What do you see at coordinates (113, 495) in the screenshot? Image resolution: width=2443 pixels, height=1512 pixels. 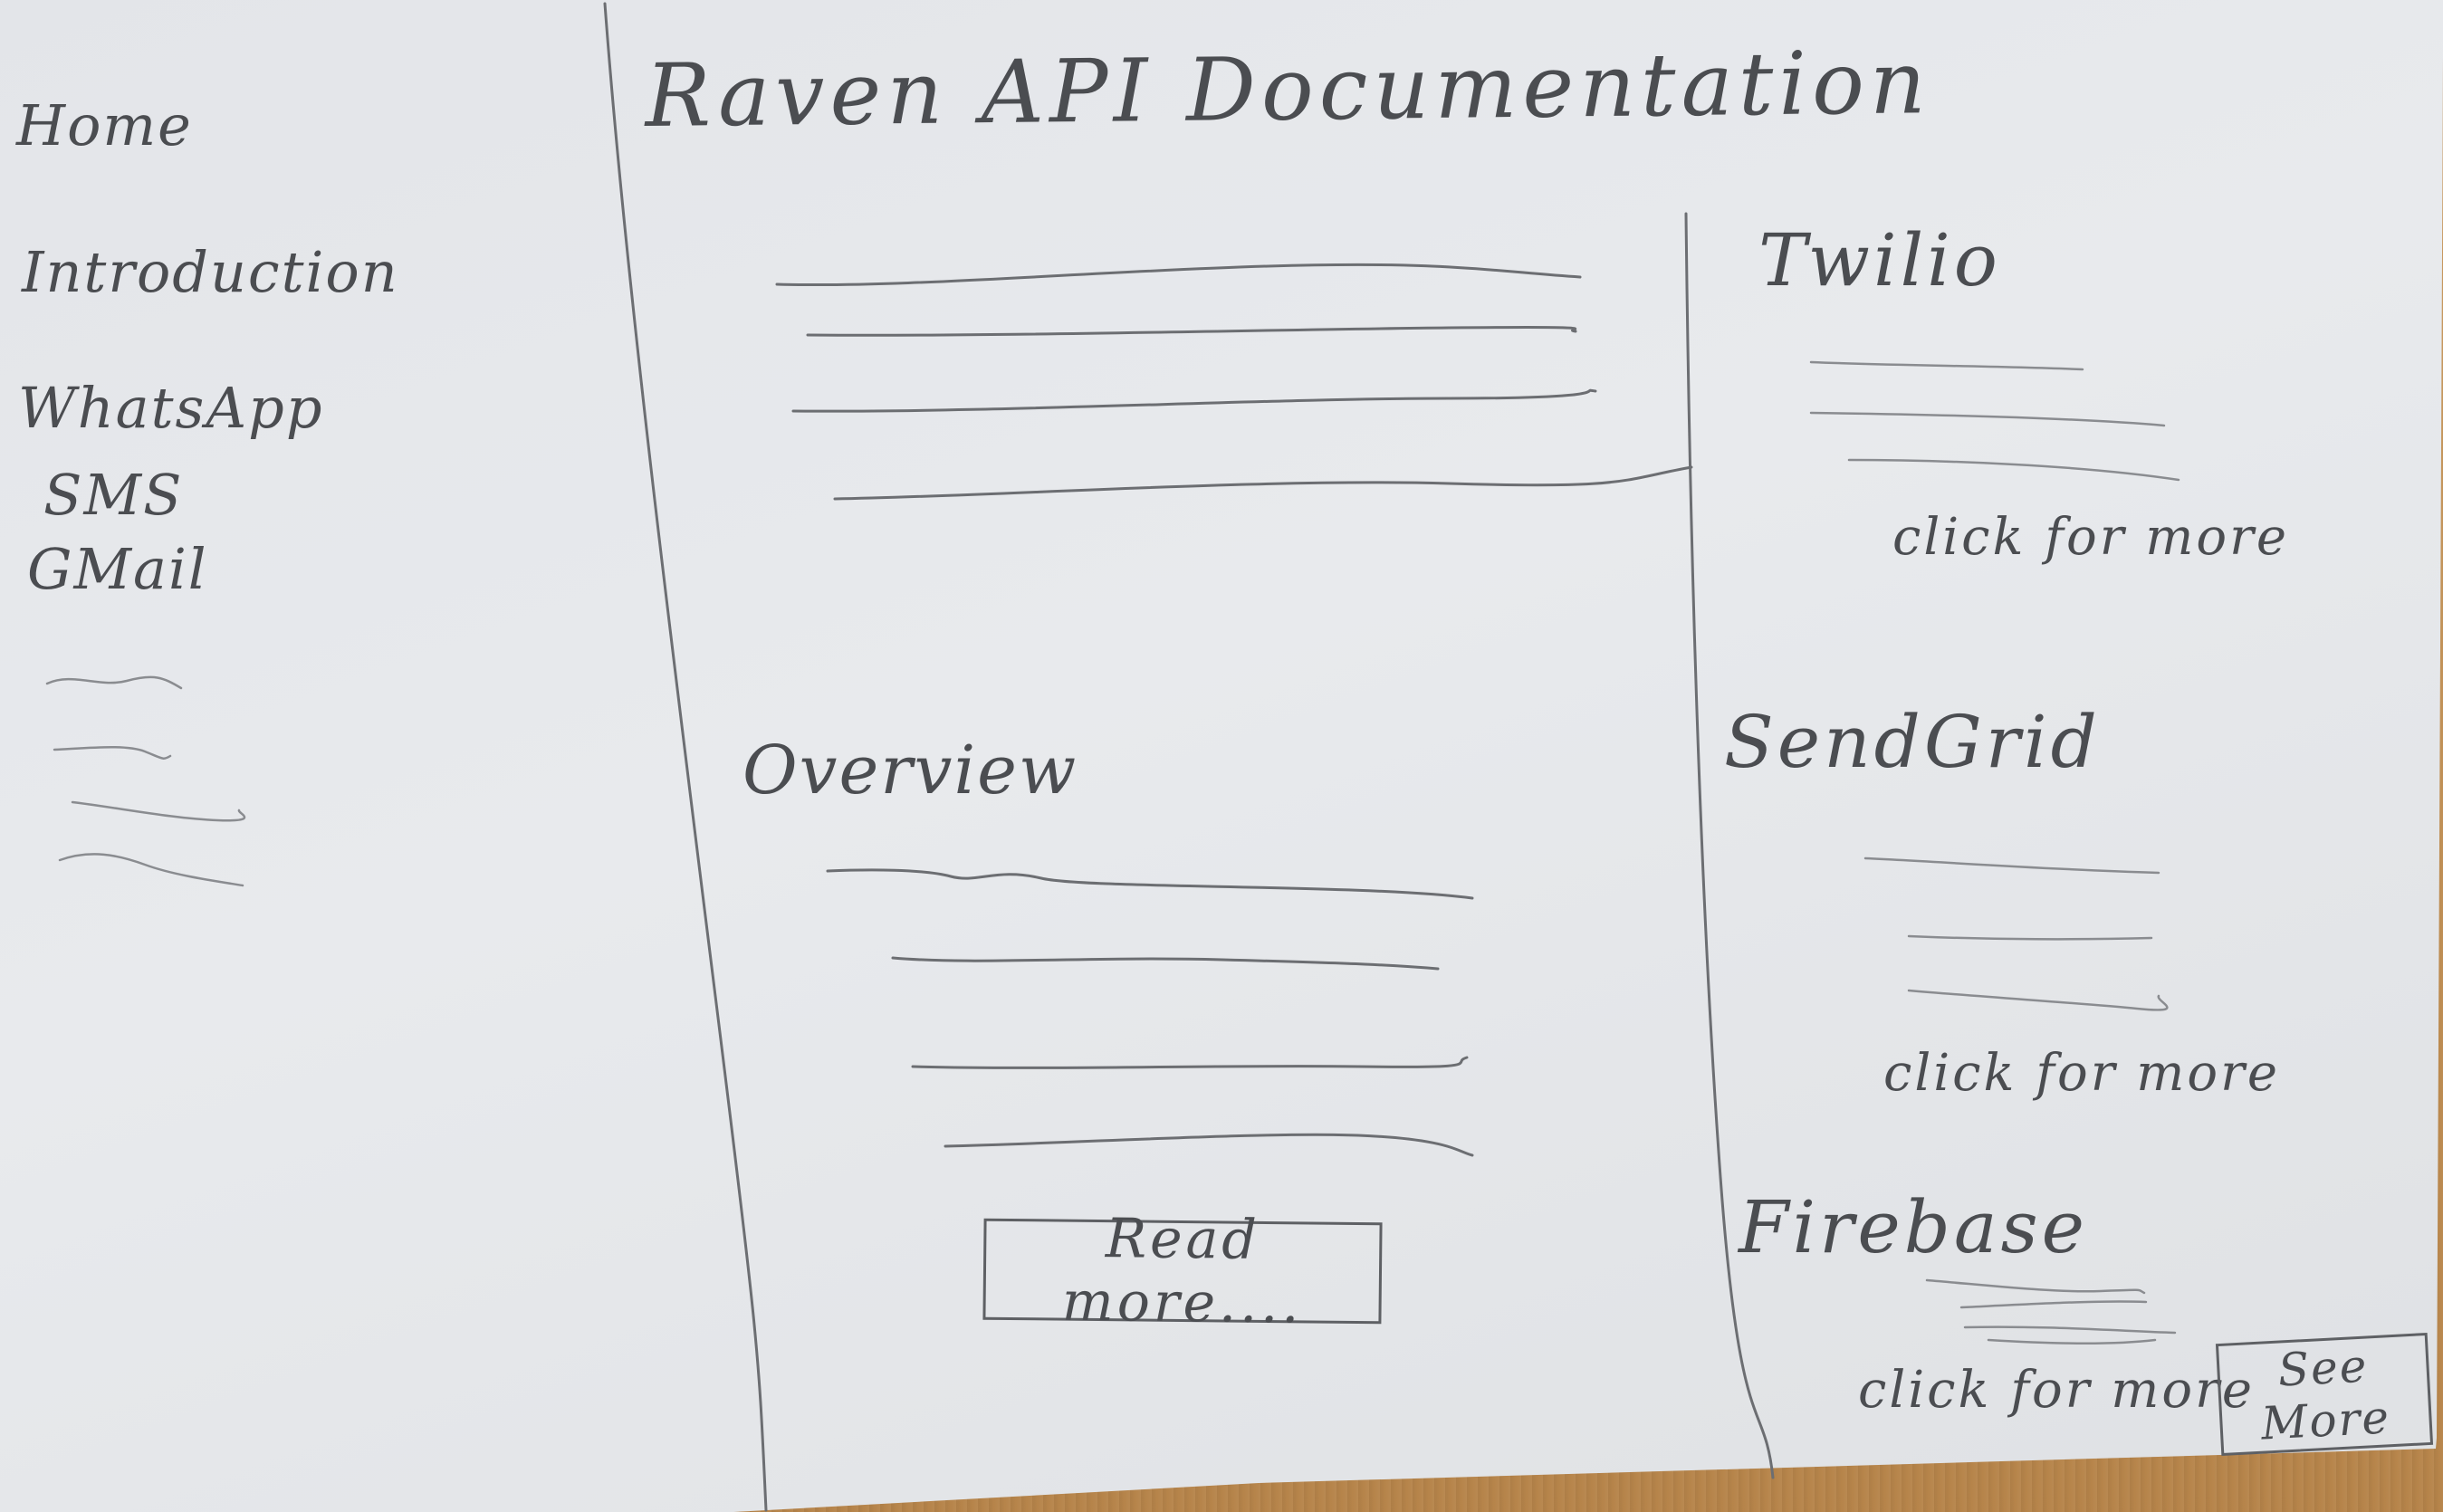 I see `sidebar-item-sms: SMS` at bounding box center [113, 495].